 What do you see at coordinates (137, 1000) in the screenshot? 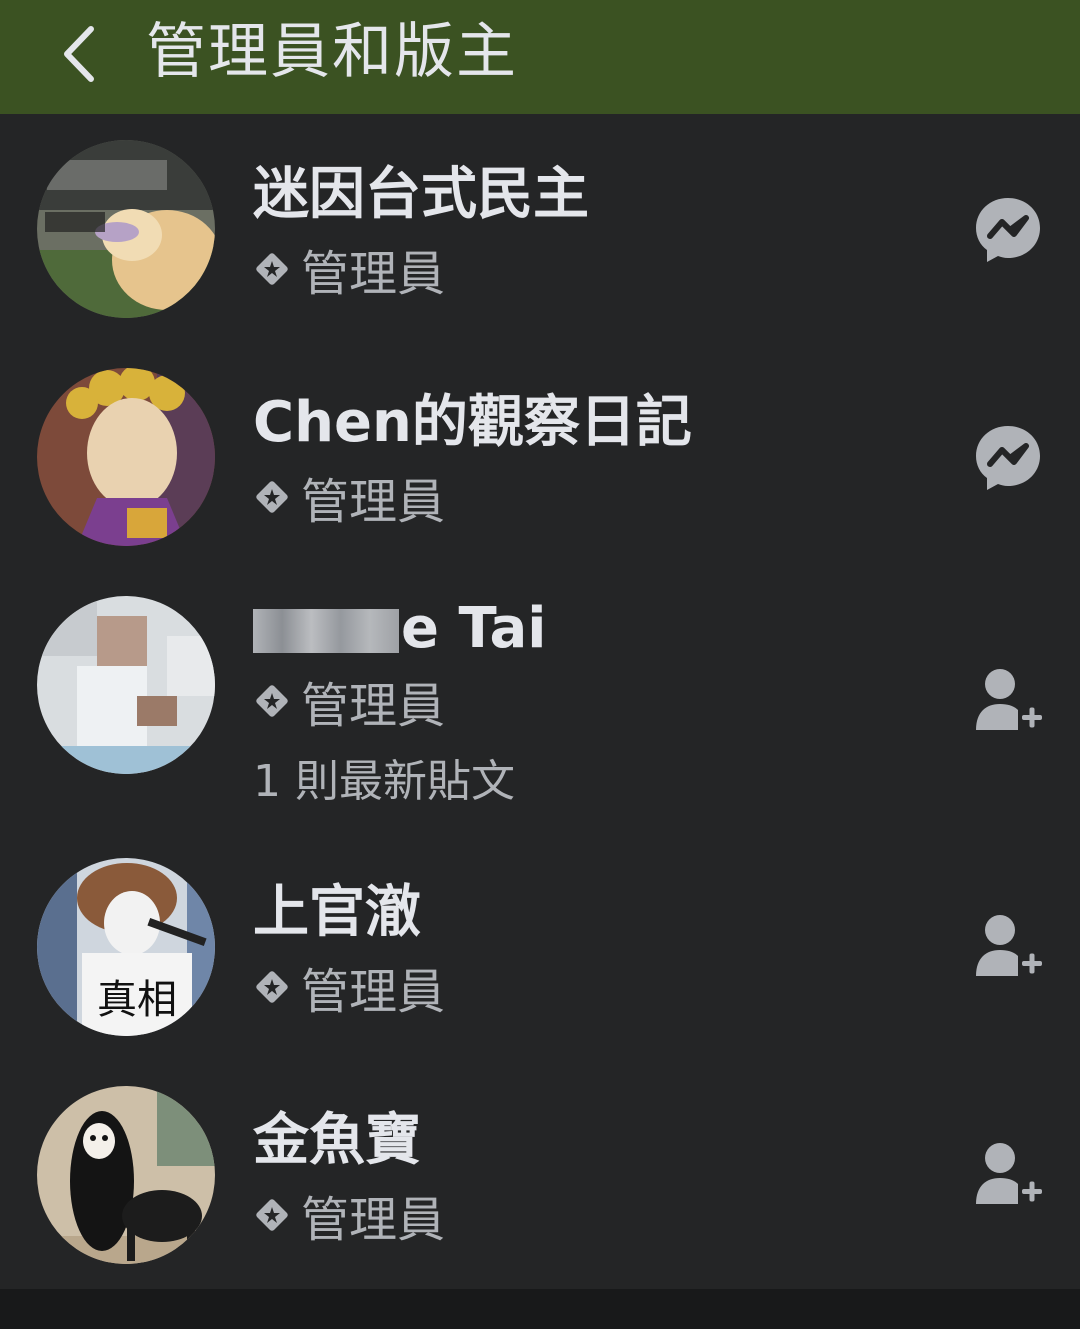
I see `svg-text: 真相` at bounding box center [137, 1000].